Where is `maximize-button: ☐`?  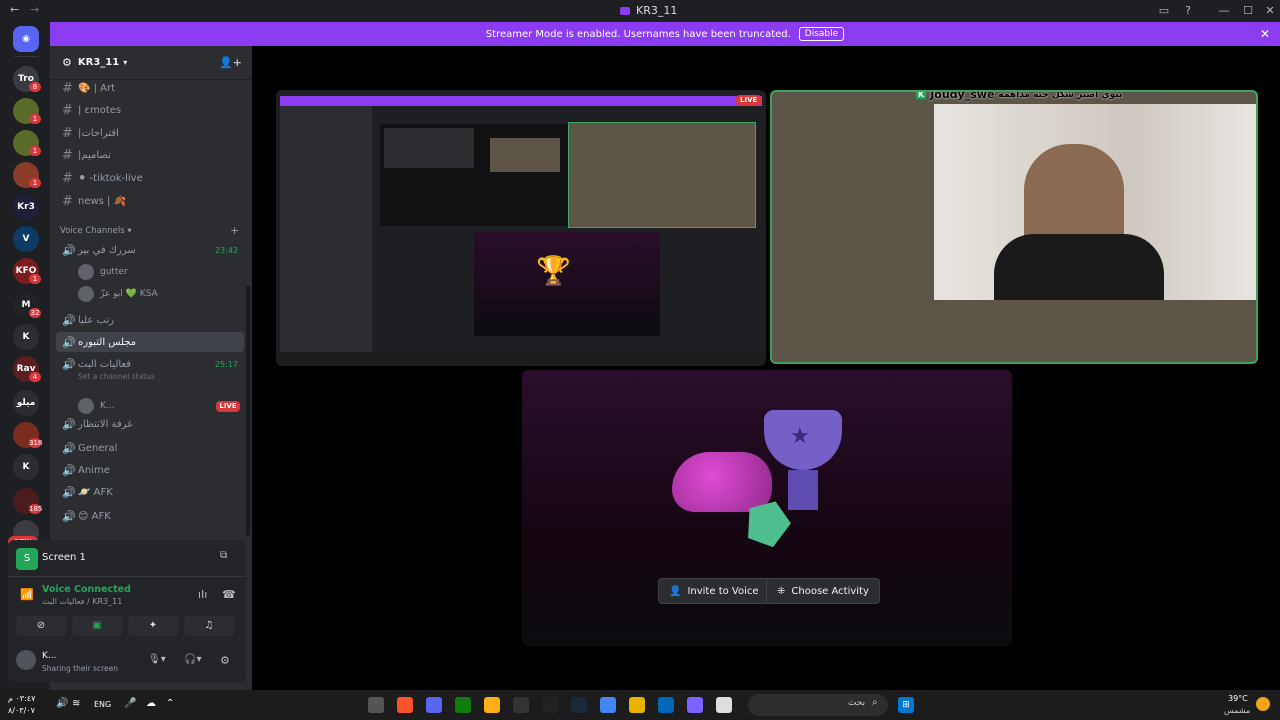 maximize-button: ☐ is located at coordinates (1248, 11).